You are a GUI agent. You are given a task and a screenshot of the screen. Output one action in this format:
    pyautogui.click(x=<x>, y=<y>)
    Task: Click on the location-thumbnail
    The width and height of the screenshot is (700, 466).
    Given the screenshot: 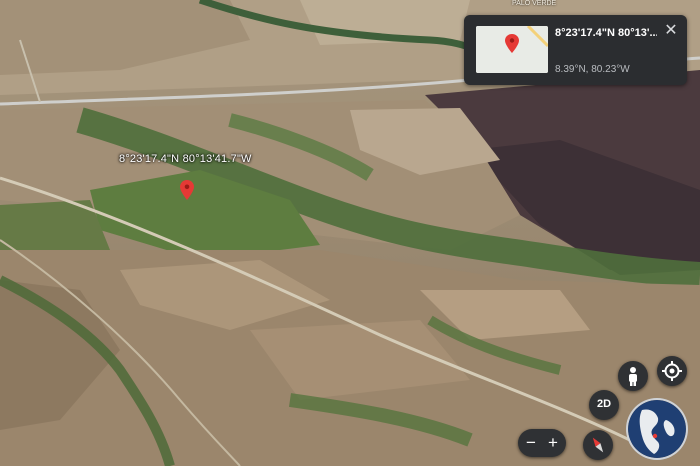 What is the action you would take?
    pyautogui.click(x=512, y=49)
    